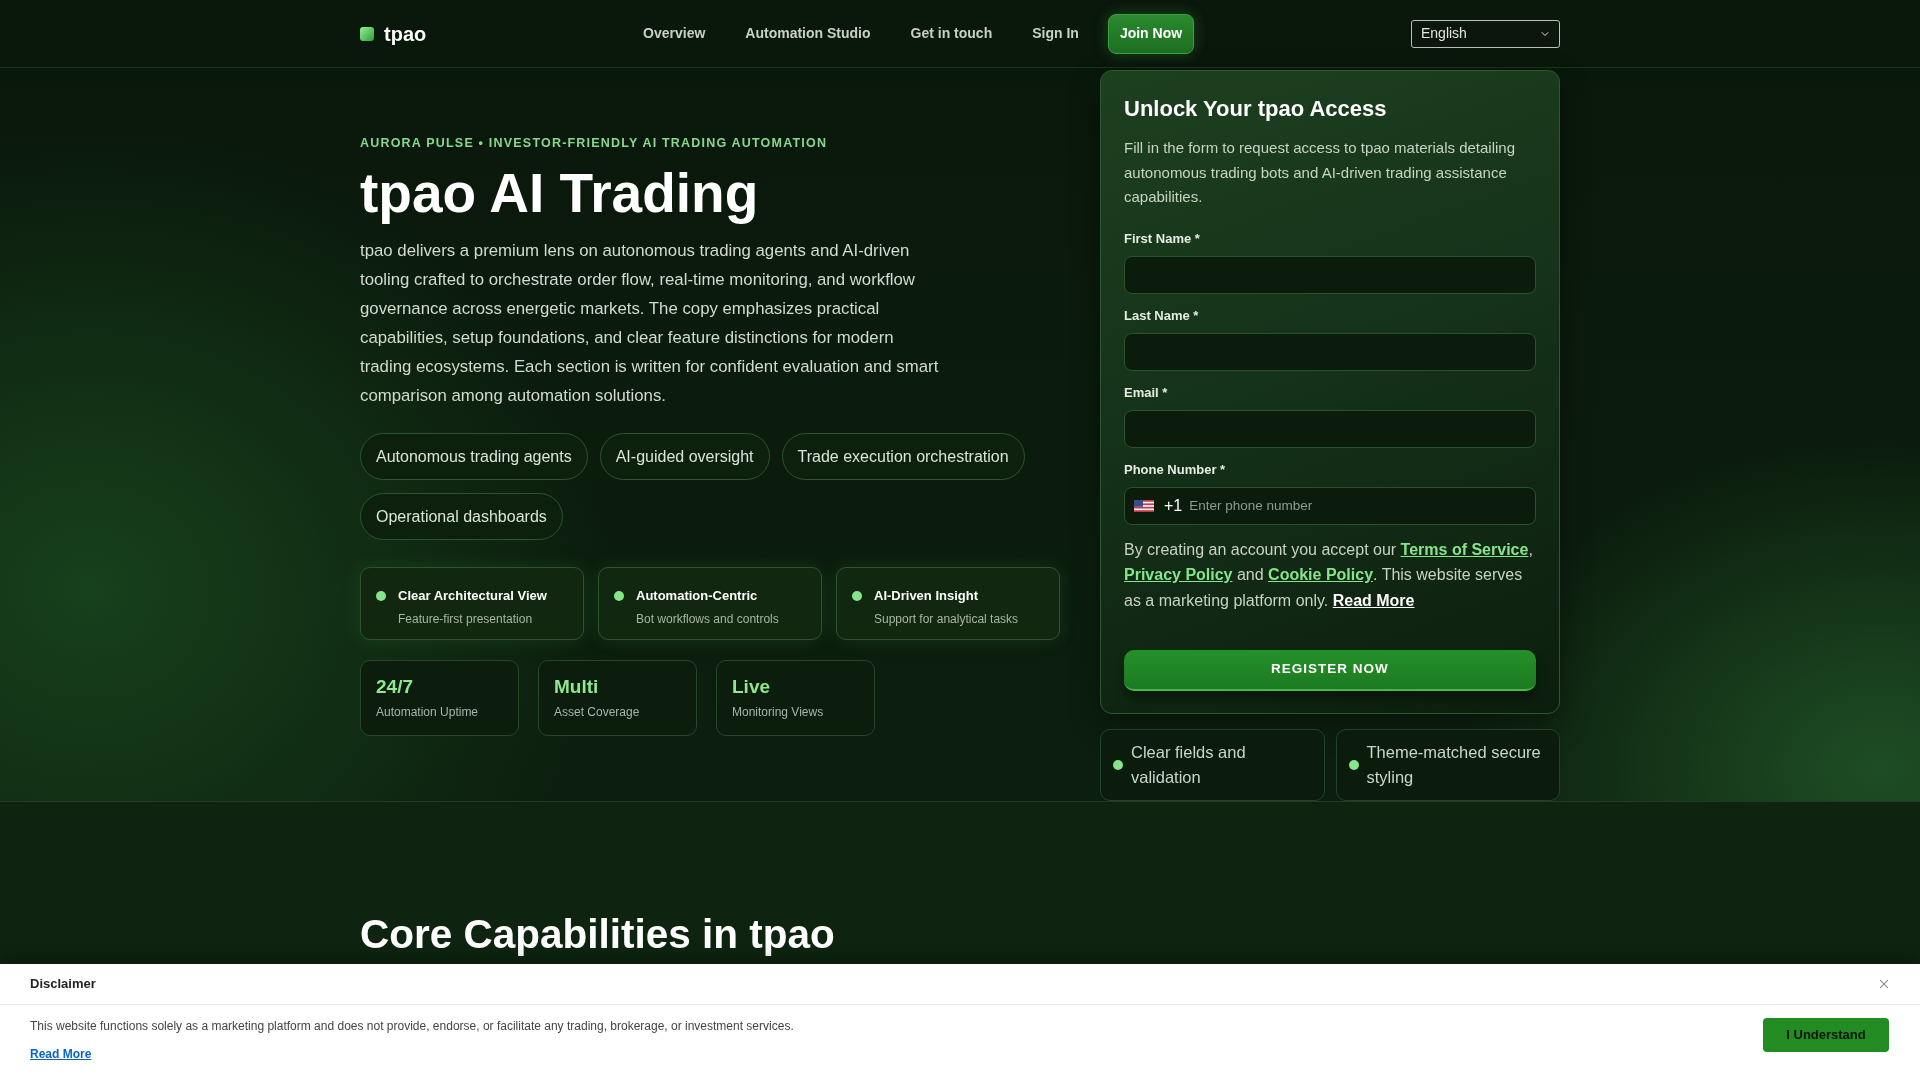 Image resolution: width=1920 pixels, height=1080 pixels. Describe the element at coordinates (1173, 505) in the screenshot. I see `country-code: +1` at that location.